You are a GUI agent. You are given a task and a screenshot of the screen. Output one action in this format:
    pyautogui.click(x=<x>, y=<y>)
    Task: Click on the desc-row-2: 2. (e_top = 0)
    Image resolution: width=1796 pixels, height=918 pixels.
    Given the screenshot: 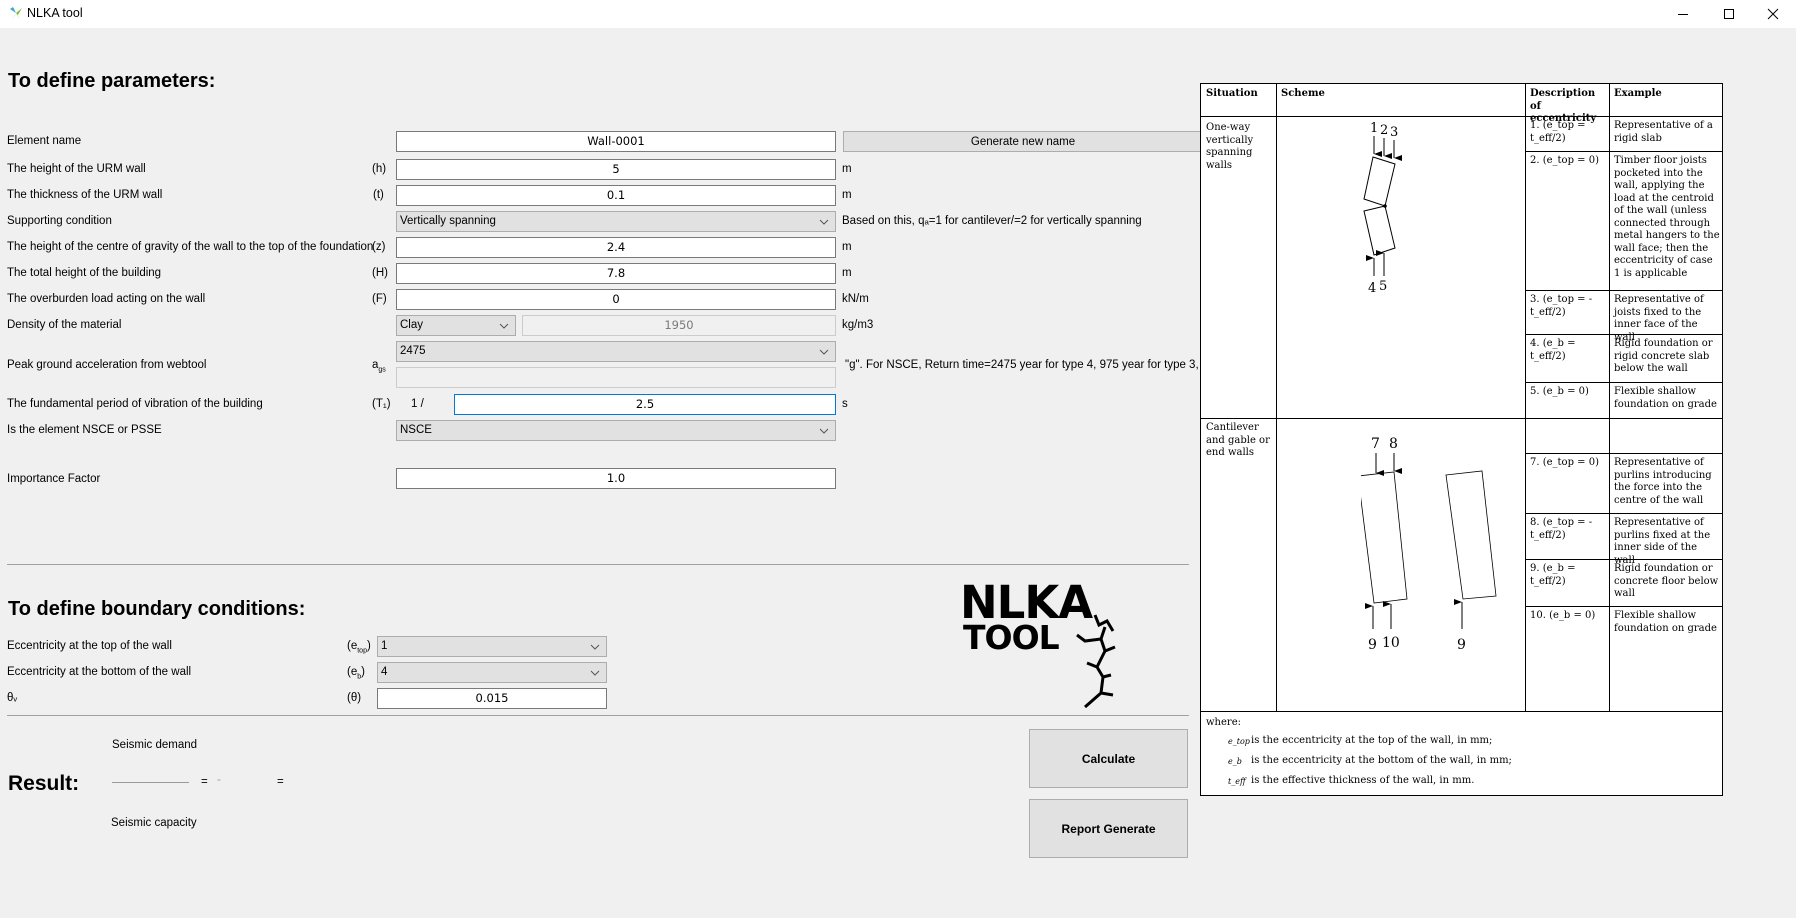 What is the action you would take?
    pyautogui.click(x=1564, y=160)
    